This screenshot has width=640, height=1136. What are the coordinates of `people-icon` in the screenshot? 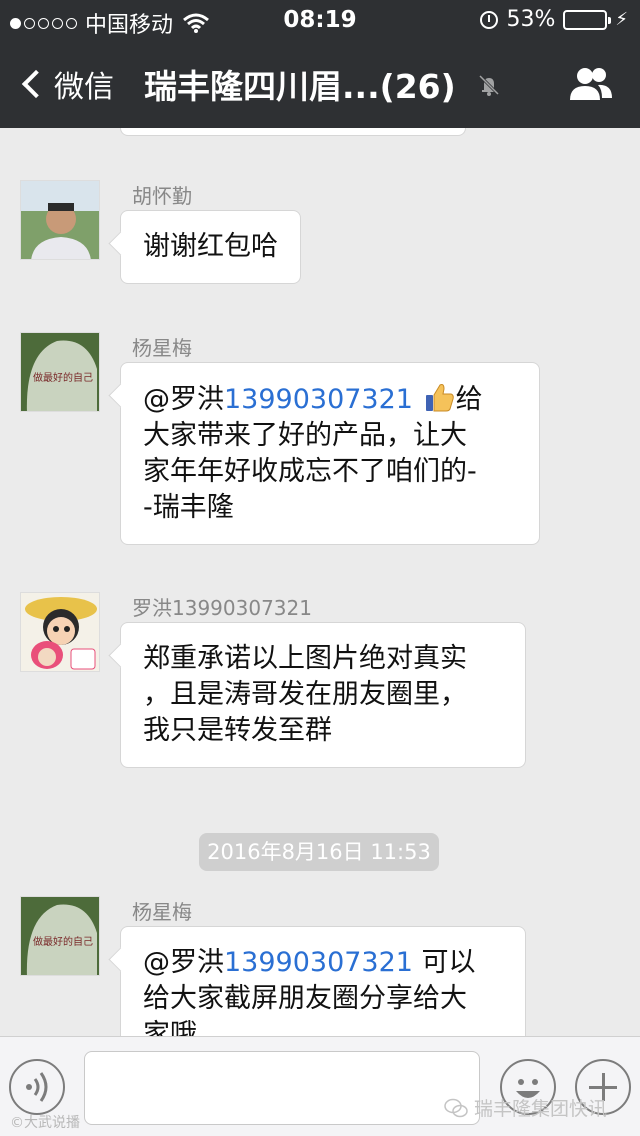 It's located at (591, 84).